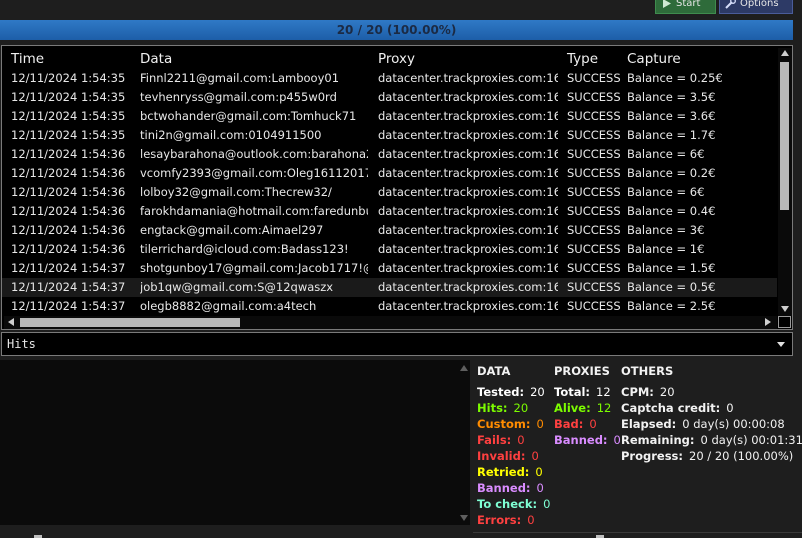 The width and height of the screenshot is (802, 538). What do you see at coordinates (649, 424) in the screenshot?
I see `stat-label: Elapsed:` at bounding box center [649, 424].